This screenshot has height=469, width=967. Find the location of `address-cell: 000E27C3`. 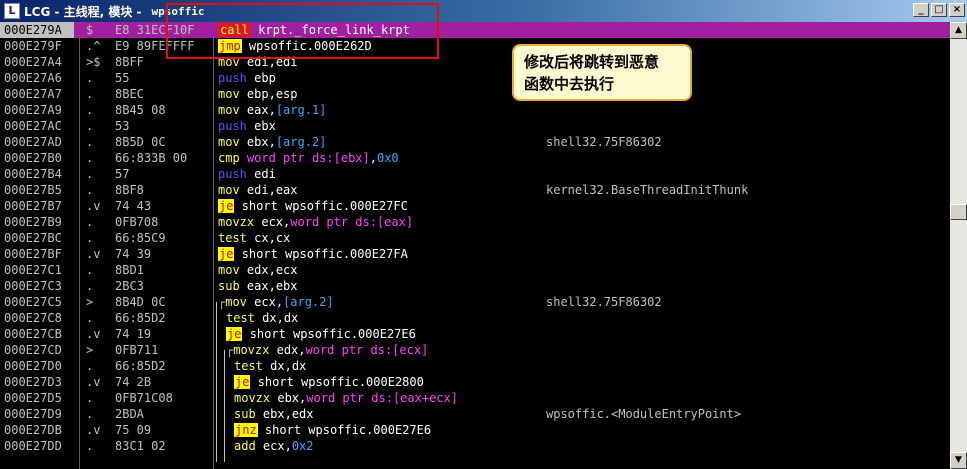

address-cell: 000E27C3 is located at coordinates (33, 286).